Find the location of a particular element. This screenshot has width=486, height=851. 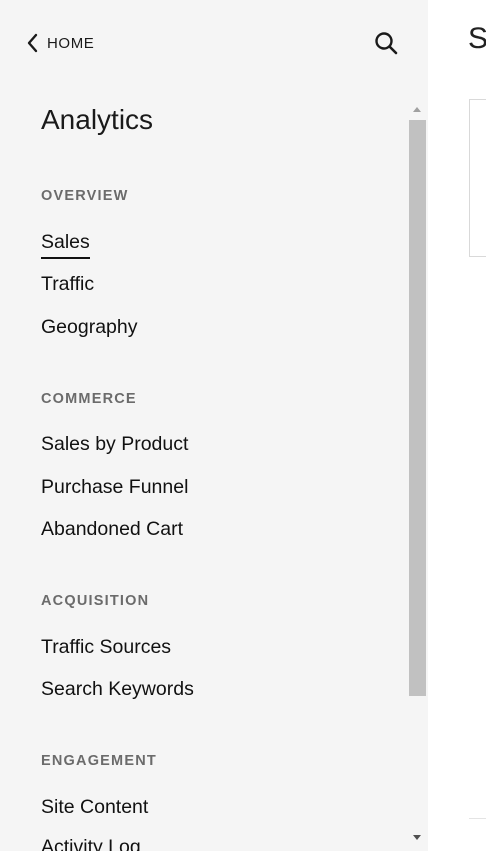

content-card is located at coordinates (477, 178).